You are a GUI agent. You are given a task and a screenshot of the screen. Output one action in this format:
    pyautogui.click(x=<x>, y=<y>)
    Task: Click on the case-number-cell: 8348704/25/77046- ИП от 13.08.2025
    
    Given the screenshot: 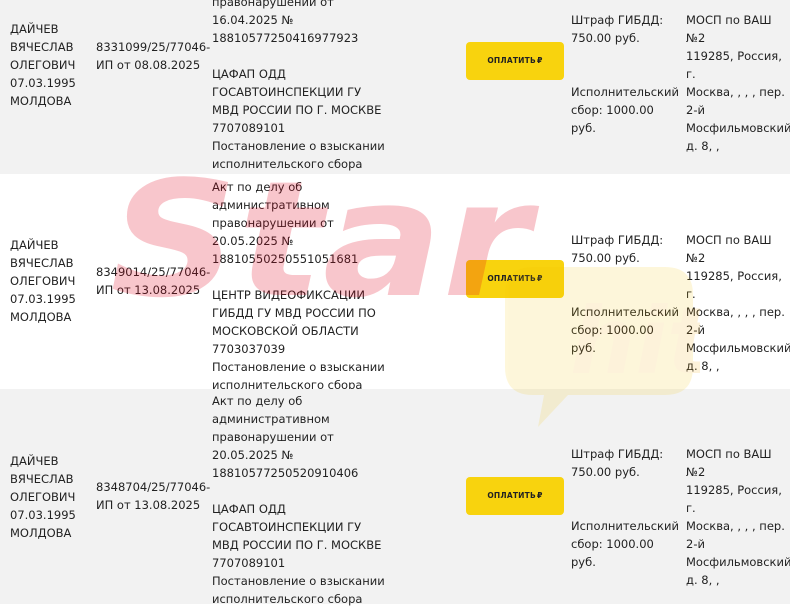 What is the action you would take?
    pyautogui.click(x=153, y=496)
    